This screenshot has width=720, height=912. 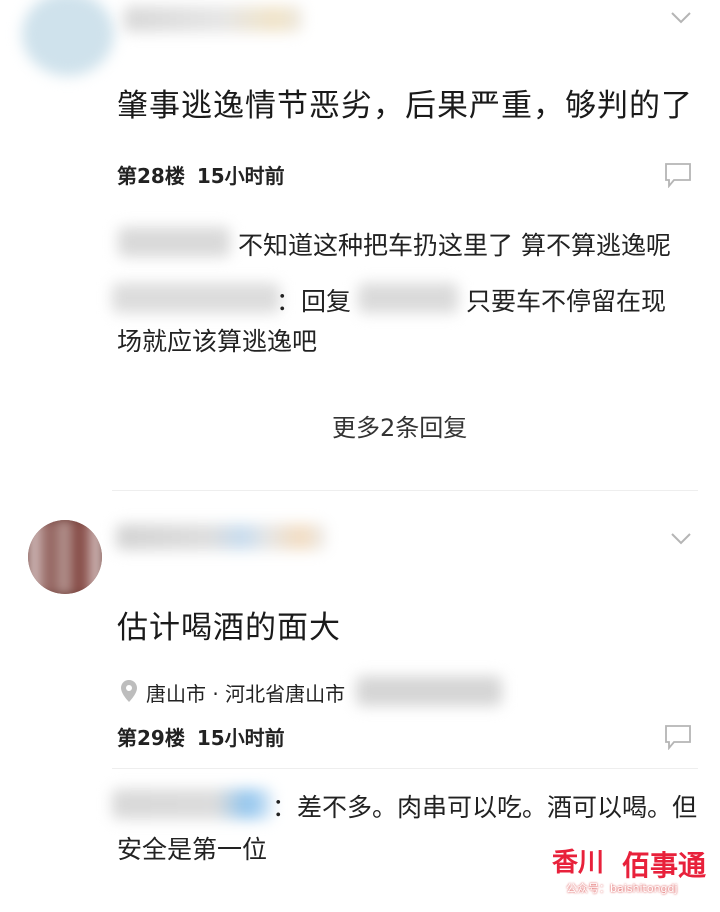 I want to click on comment-text: 估计喝酒的面大, so click(x=229, y=628).